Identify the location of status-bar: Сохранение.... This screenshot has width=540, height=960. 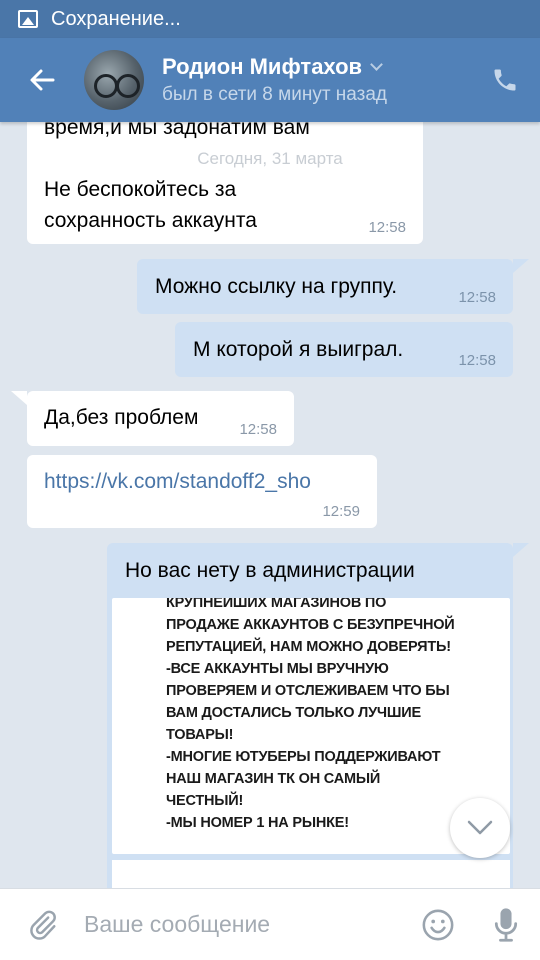
(270, 19).